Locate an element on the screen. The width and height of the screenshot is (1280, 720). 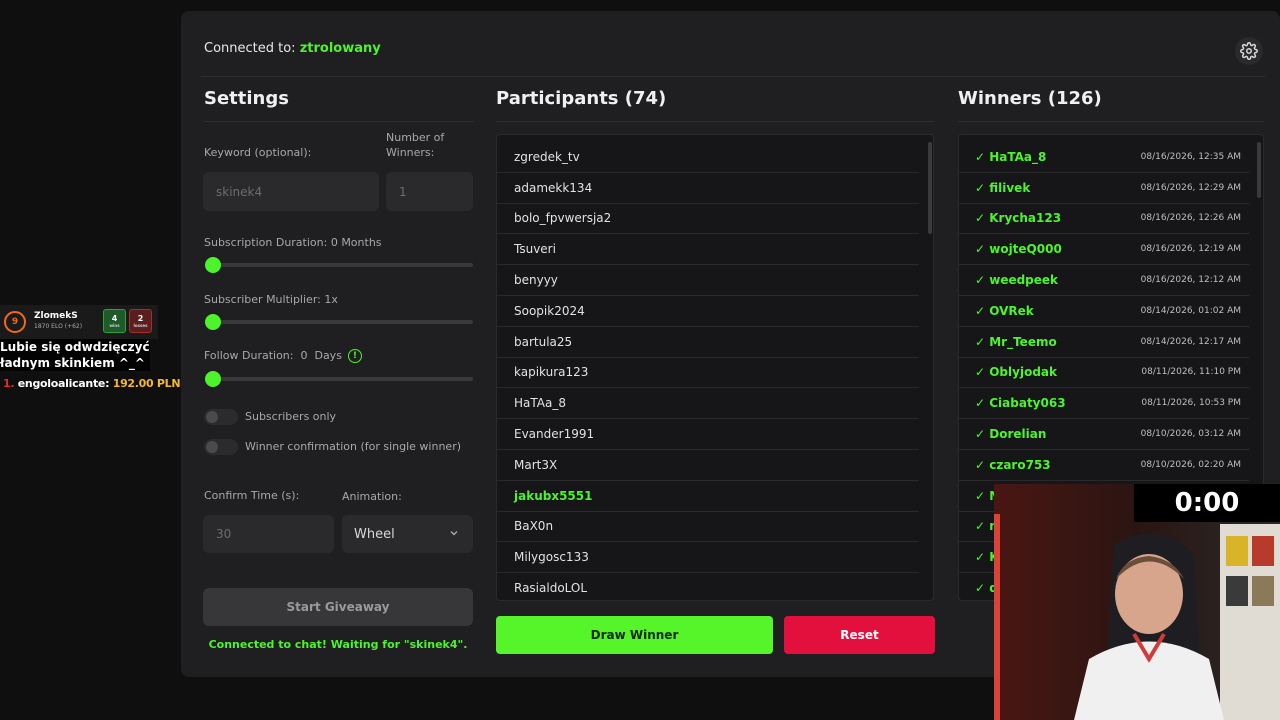
participant-row: bartula25 is located at coordinates (708, 342).